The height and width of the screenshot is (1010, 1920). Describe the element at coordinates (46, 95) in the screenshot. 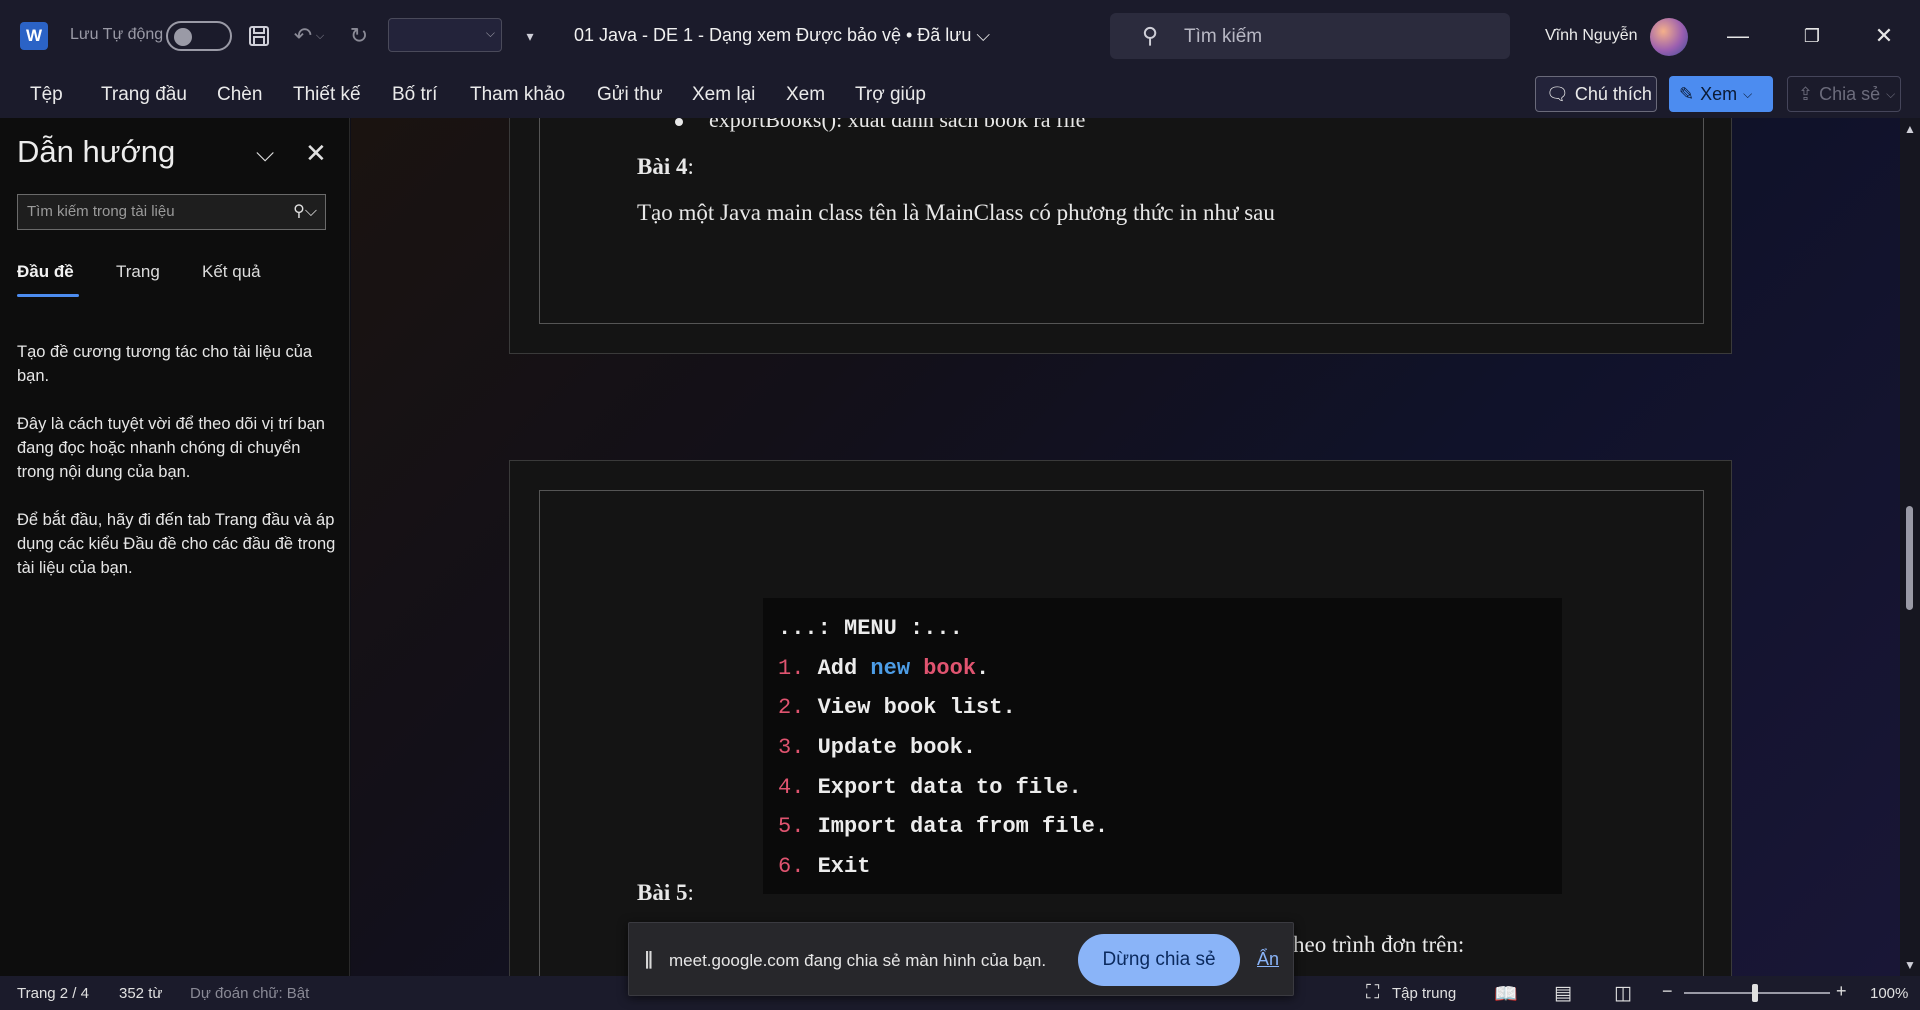

I see `tab-file: Tệp` at that location.